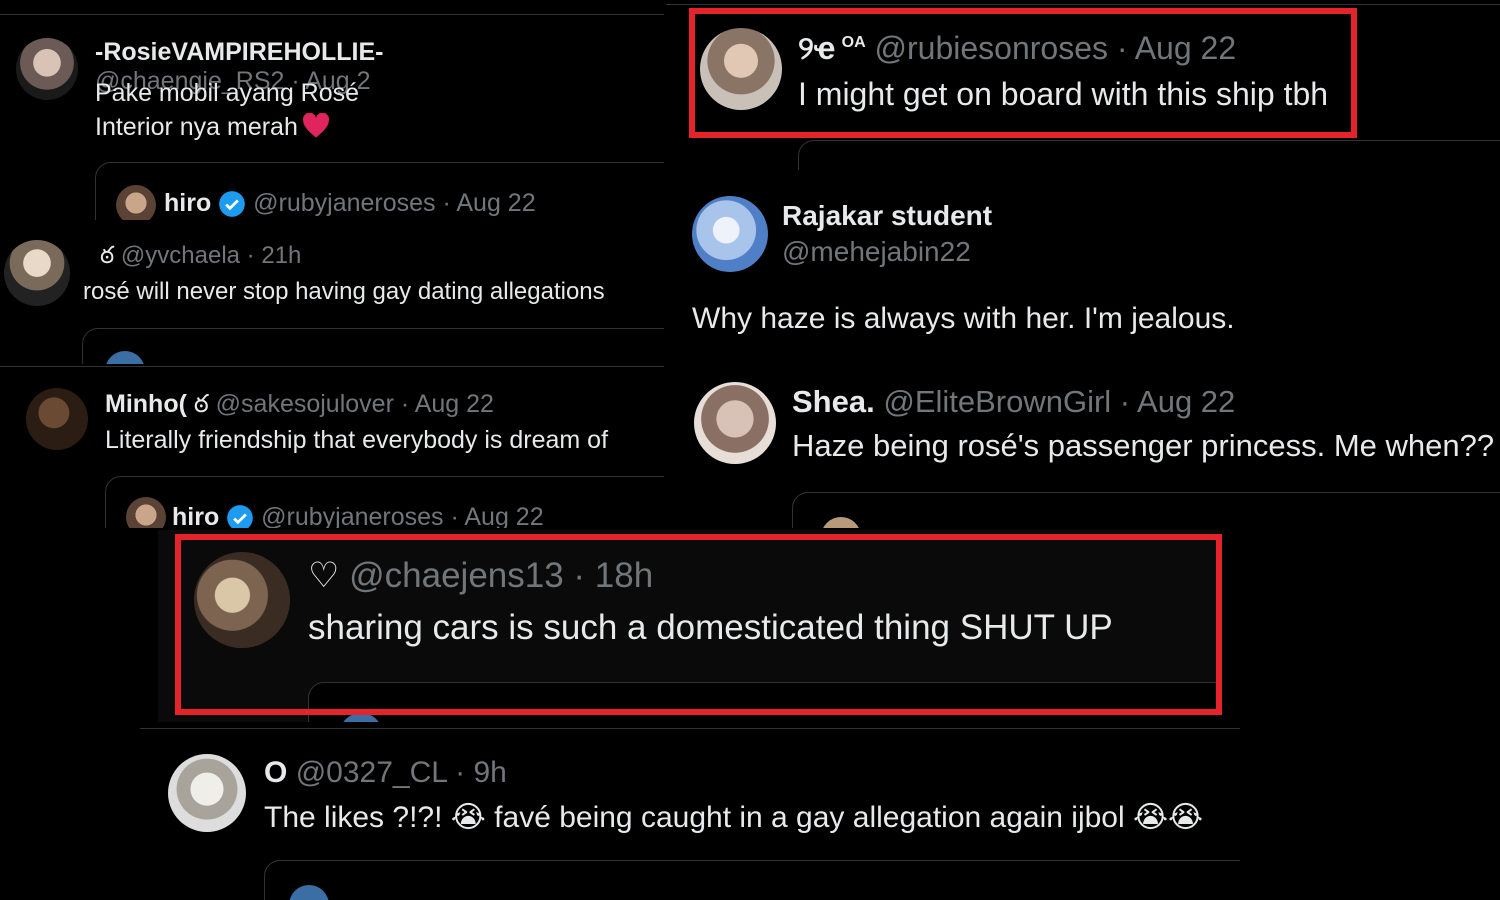 The image size is (1500, 900). Describe the element at coordinates (876, 252) in the screenshot. I see `handle: @mehejabin22` at that location.